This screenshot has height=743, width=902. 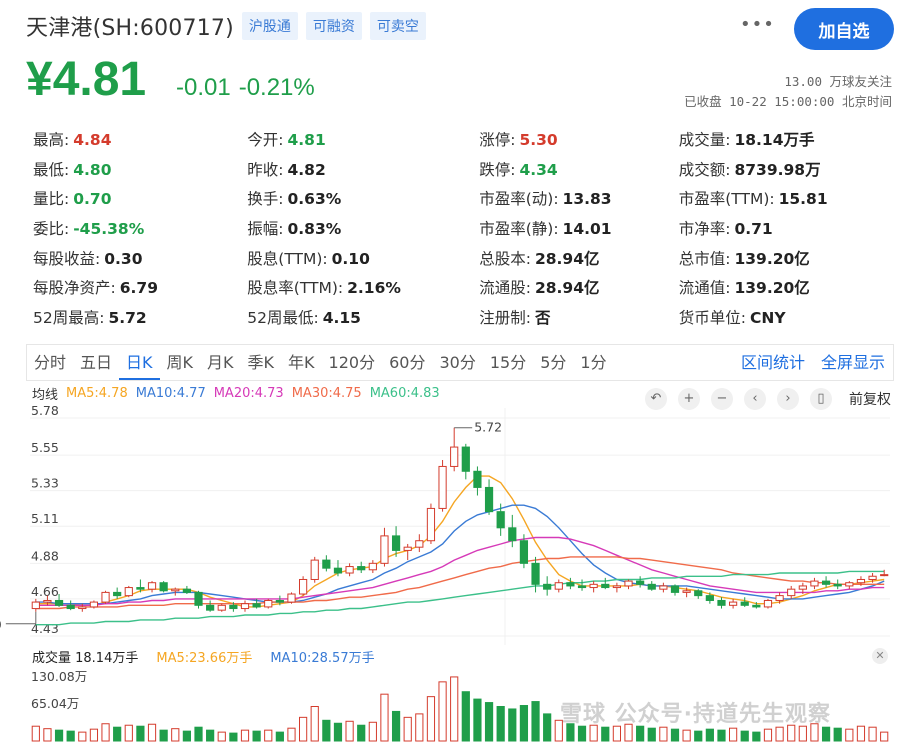 What do you see at coordinates (553, 362) in the screenshot?
I see `tab-period: 5分` at bounding box center [553, 362].